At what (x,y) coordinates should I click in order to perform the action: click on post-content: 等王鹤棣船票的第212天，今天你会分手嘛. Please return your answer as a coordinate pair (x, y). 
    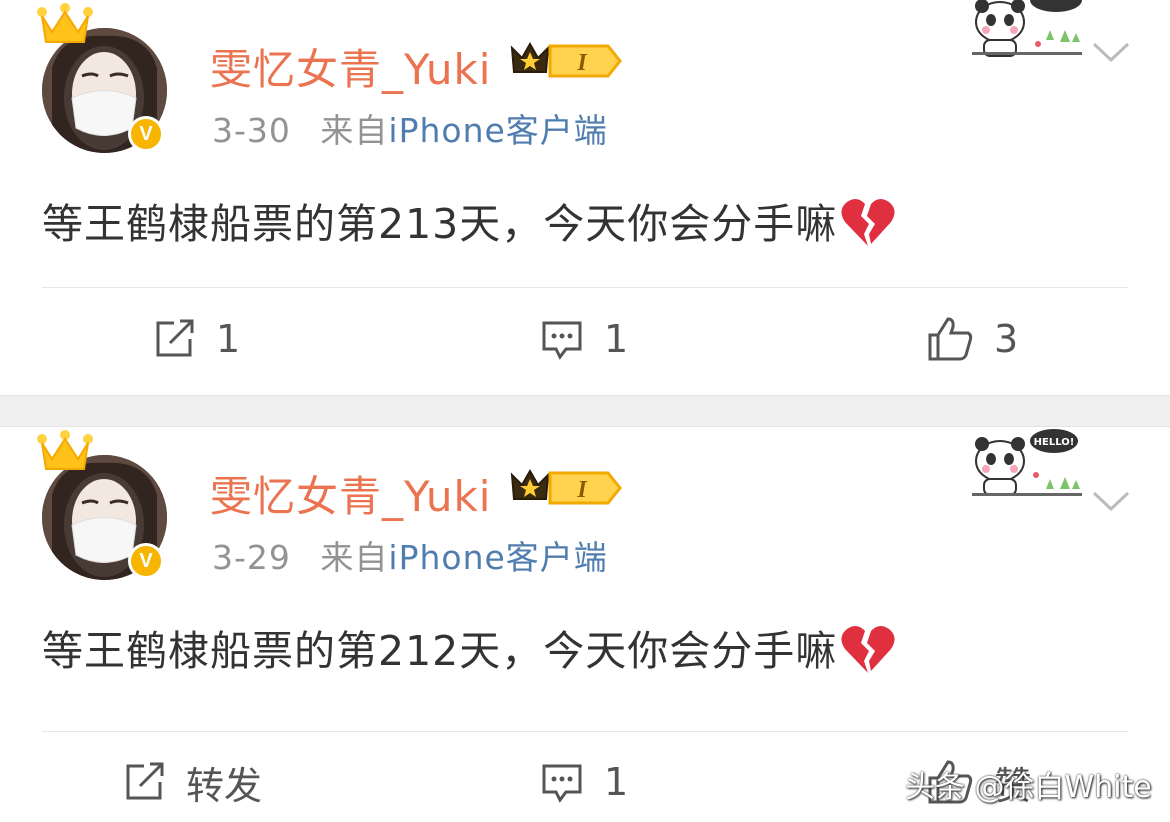
    Looking at the image, I should click on (469, 647).